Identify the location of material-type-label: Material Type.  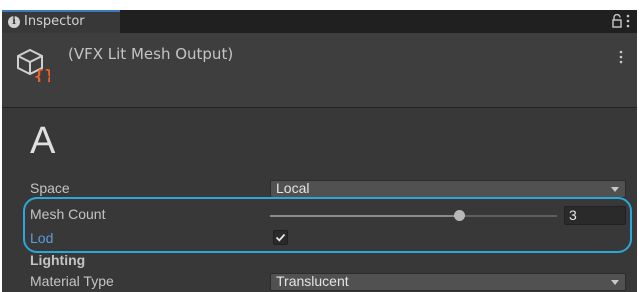
(72, 281).